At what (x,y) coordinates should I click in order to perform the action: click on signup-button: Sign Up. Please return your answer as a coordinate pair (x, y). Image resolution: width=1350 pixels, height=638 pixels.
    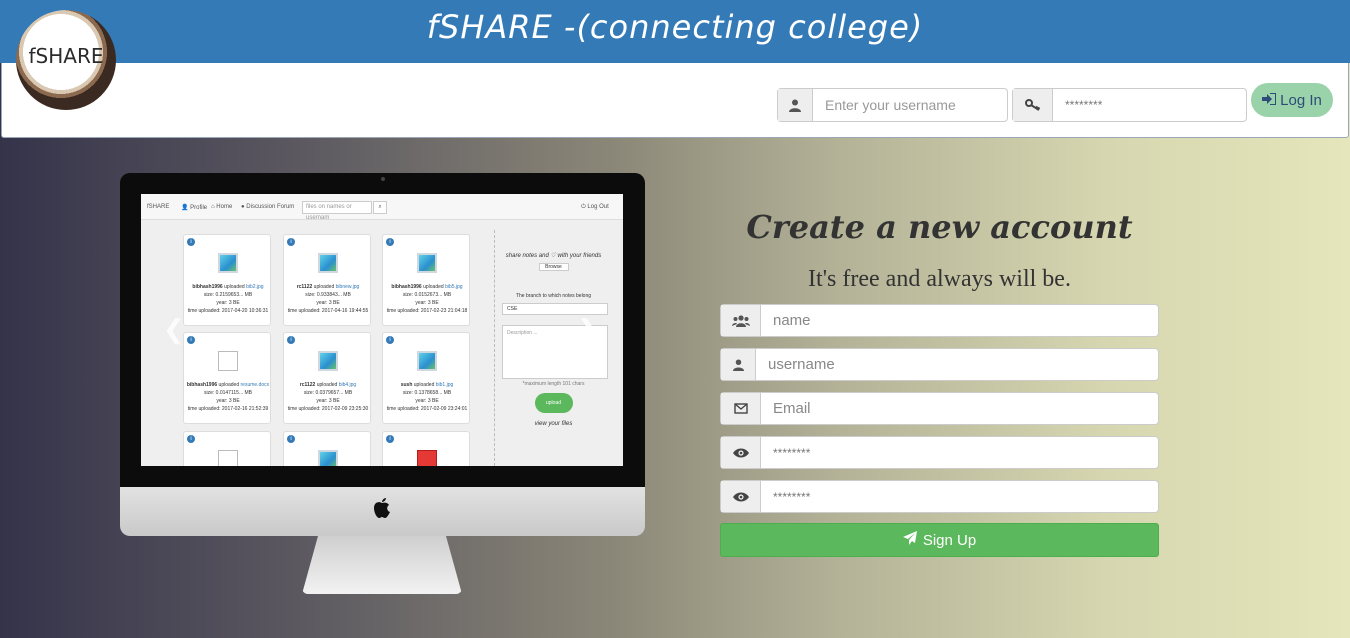
    Looking at the image, I should click on (939, 540).